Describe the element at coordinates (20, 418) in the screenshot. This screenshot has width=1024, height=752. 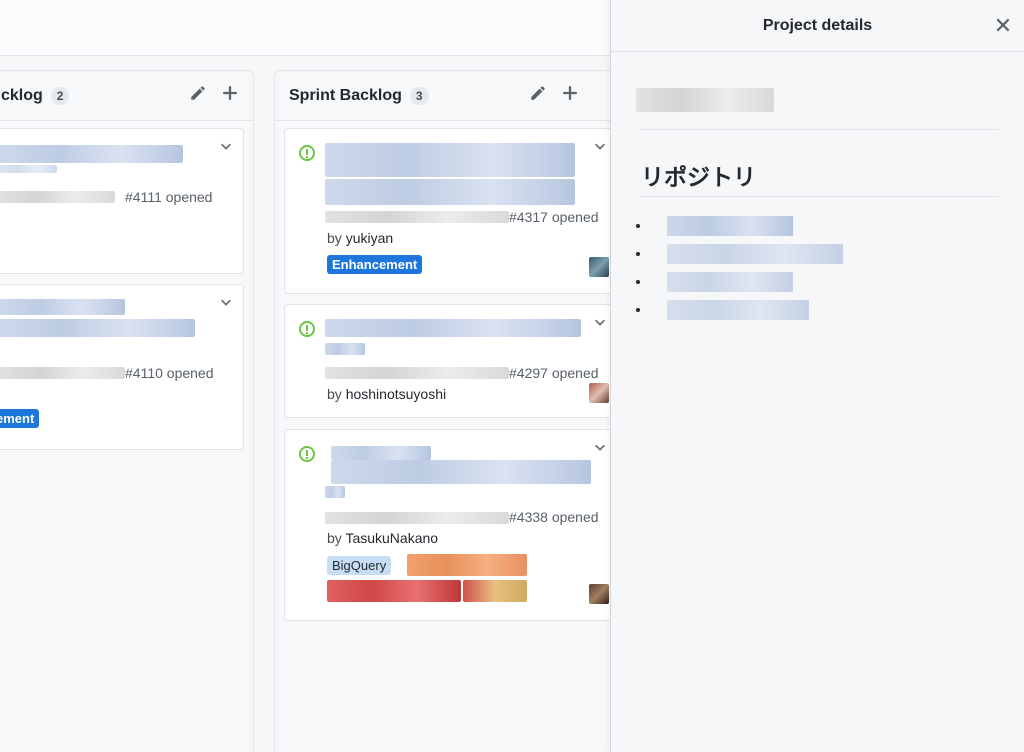
I see `label-enhancement: ement` at that location.